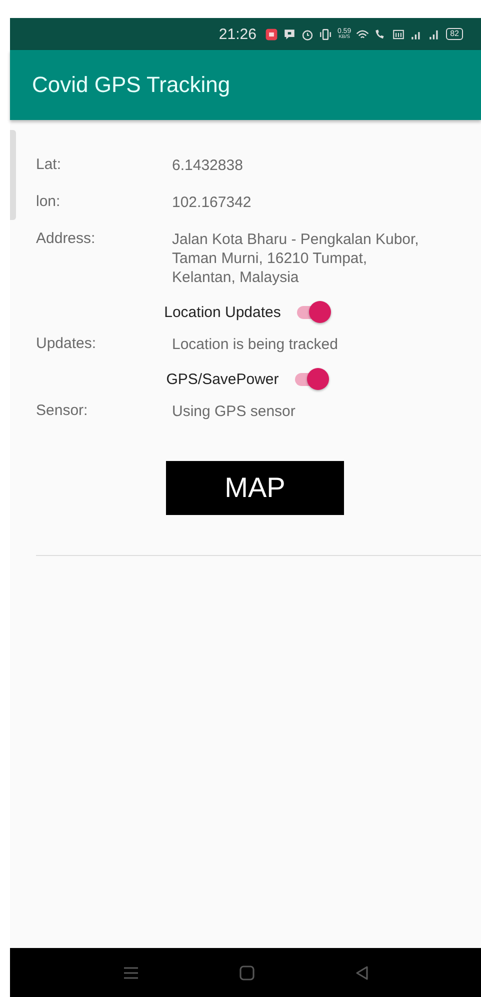 The width and height of the screenshot is (481, 997). I want to click on field-value: Location is being tracked, so click(255, 344).